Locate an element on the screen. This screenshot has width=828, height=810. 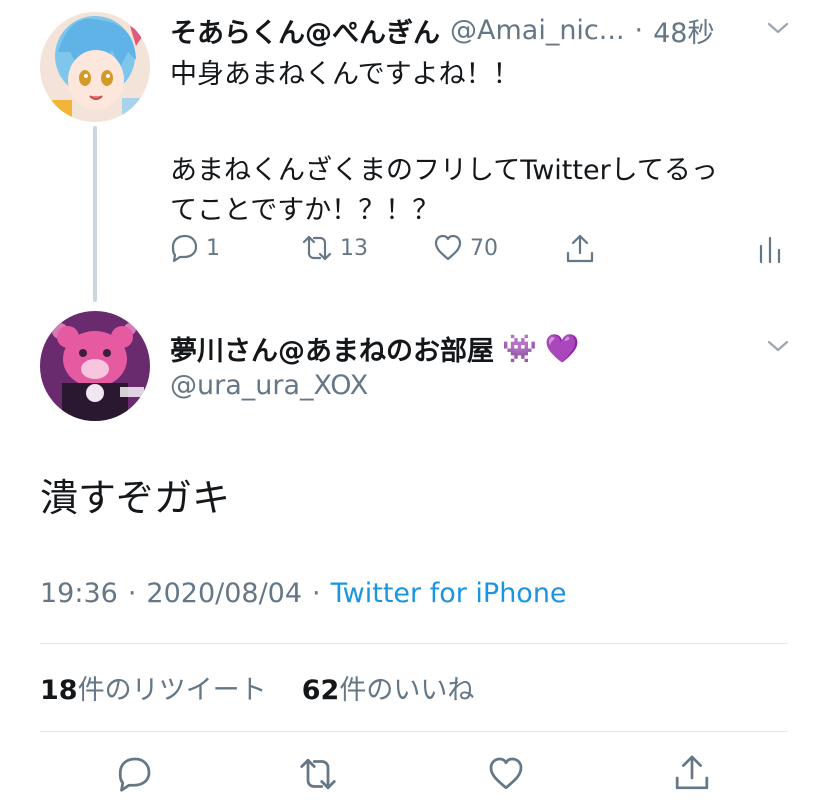
reply-action-analytics is located at coordinates (770, 249).